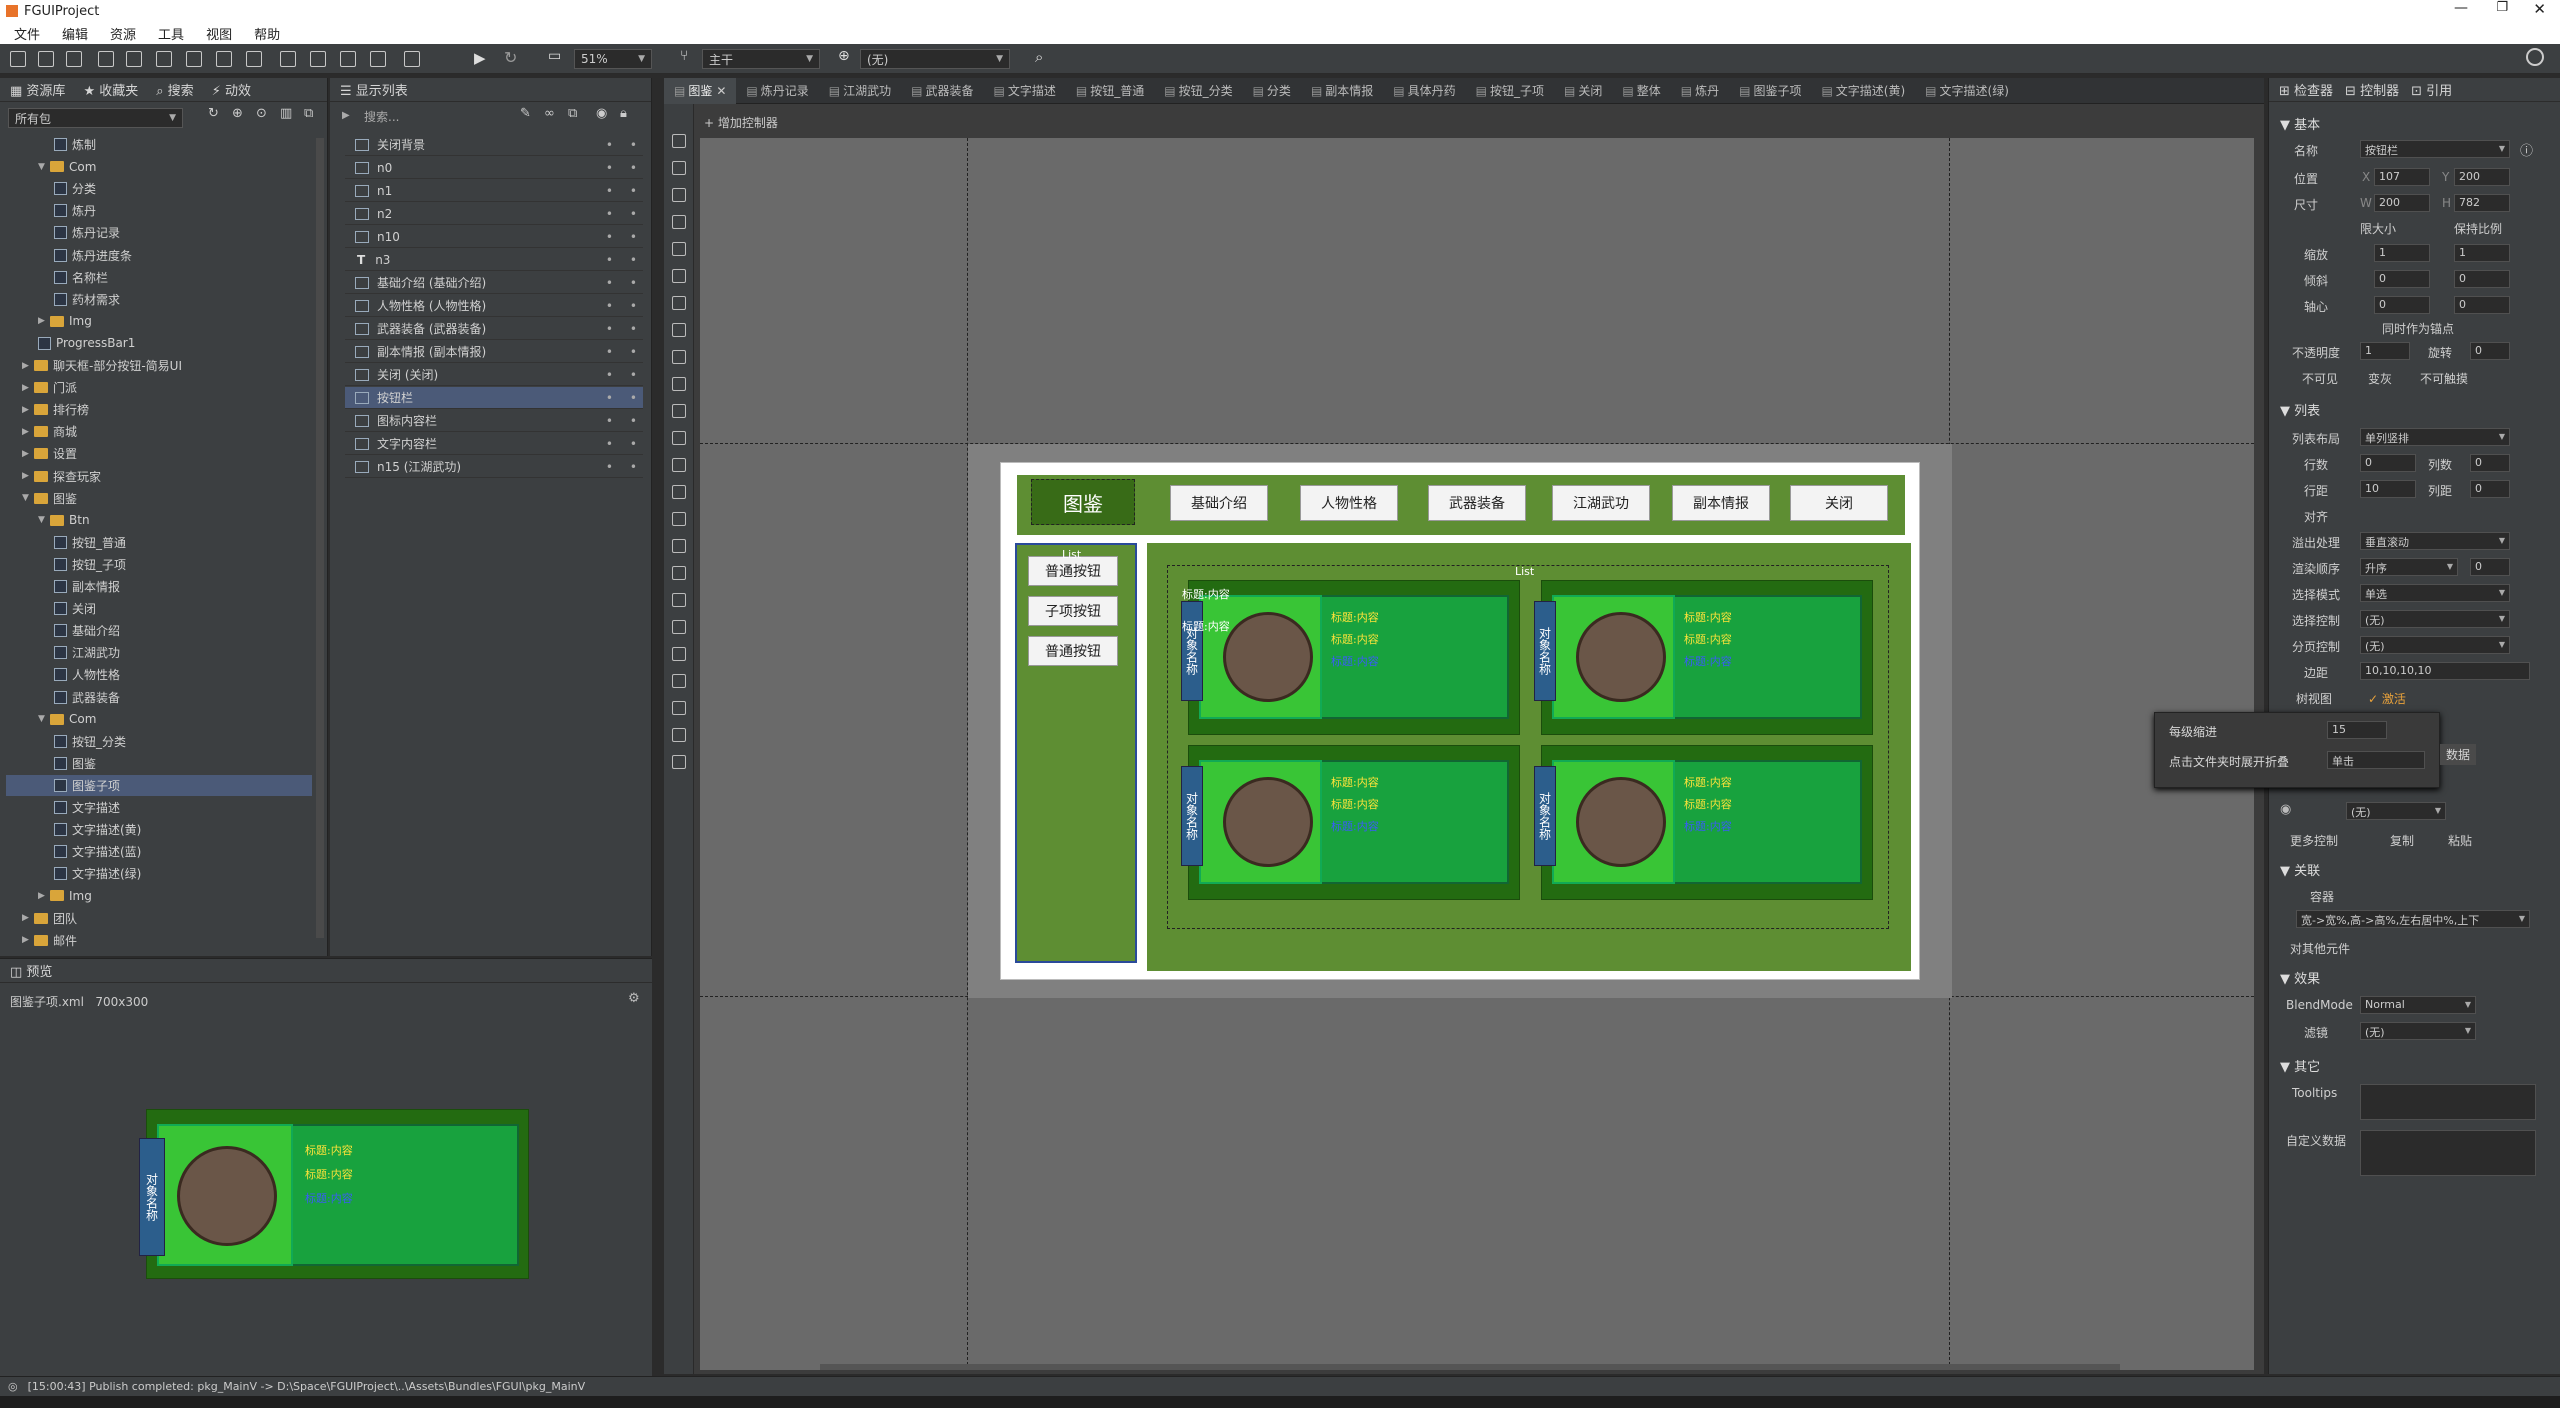 The height and width of the screenshot is (1408, 2560). I want to click on document-tab: ▤ 炼丹记录, so click(777, 91).